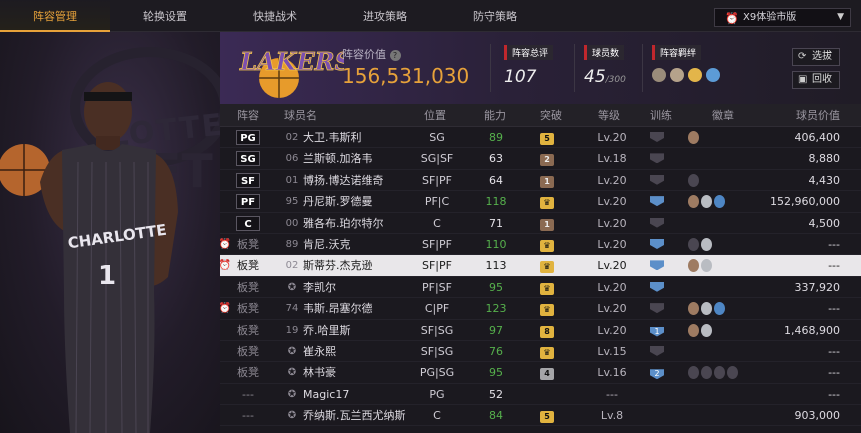 The height and width of the screenshot is (433, 861). I want to click on player-ability: 110, so click(496, 244).